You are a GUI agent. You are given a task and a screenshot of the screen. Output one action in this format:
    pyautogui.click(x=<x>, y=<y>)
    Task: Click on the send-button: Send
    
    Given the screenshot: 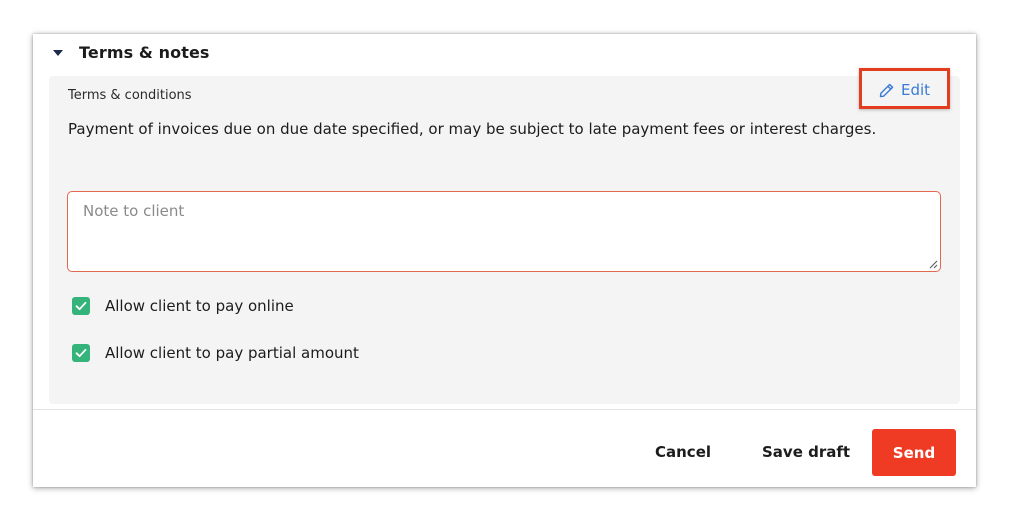 What is the action you would take?
    pyautogui.click(x=914, y=452)
    